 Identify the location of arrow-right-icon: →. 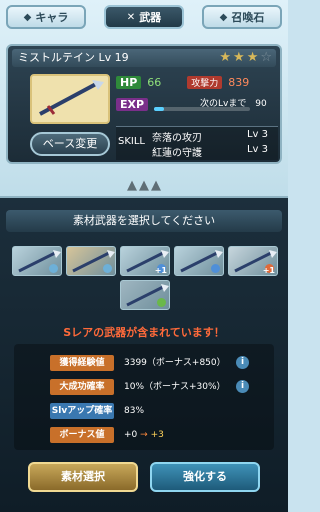
(144, 435).